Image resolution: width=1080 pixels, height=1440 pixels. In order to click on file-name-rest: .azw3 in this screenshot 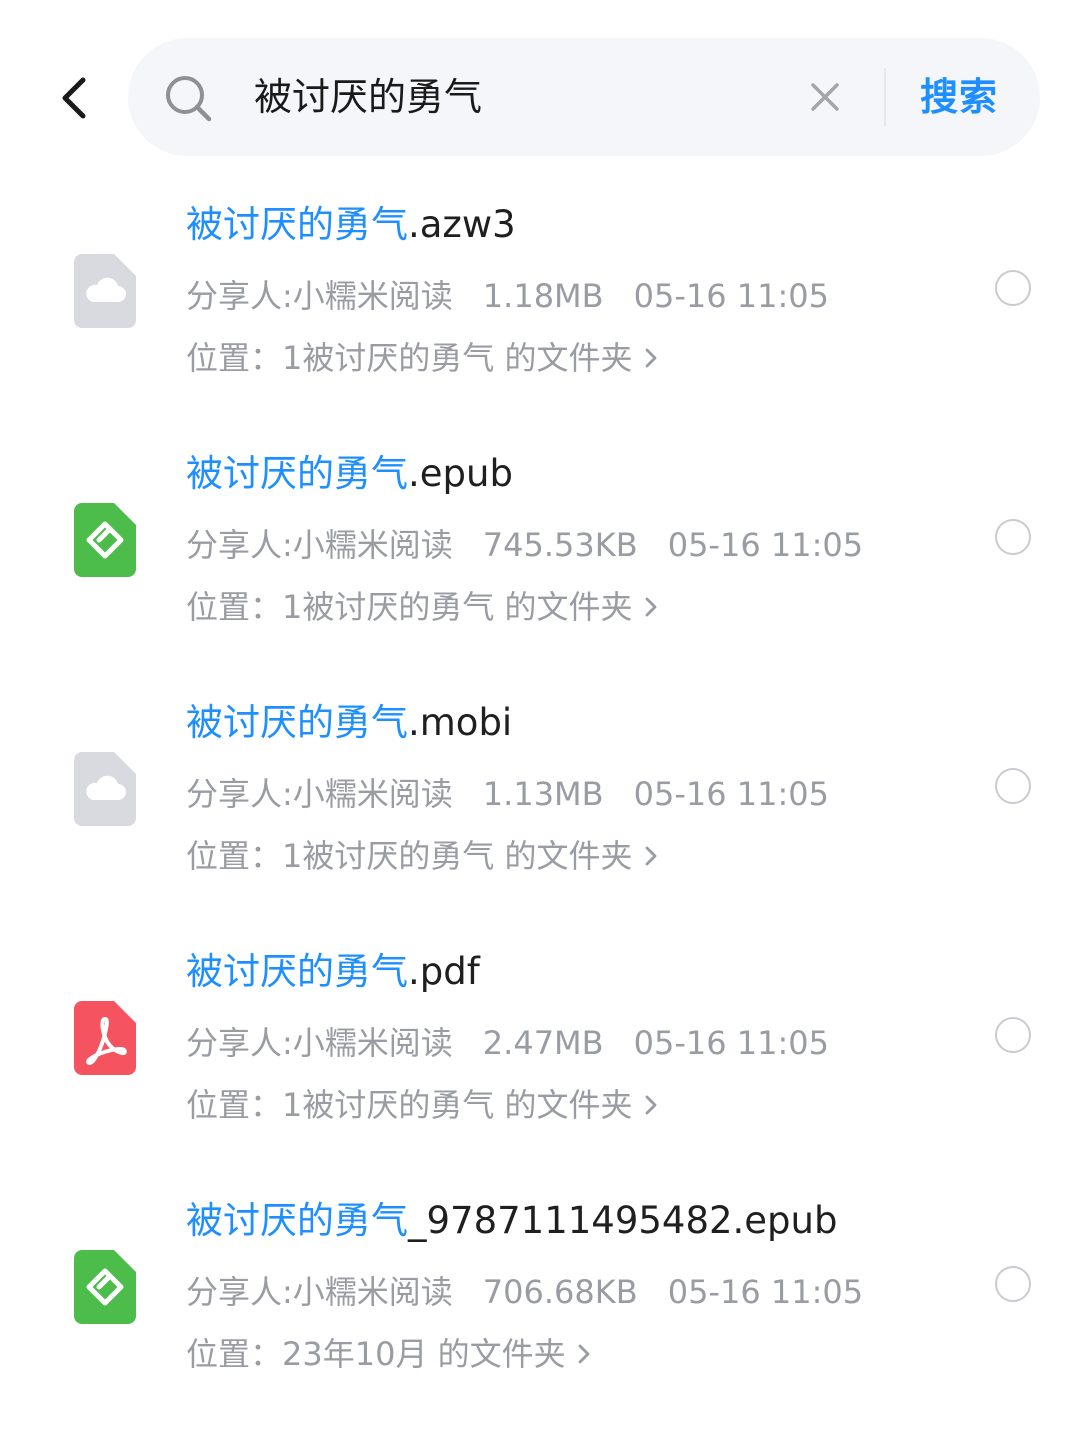, I will do `click(462, 224)`.